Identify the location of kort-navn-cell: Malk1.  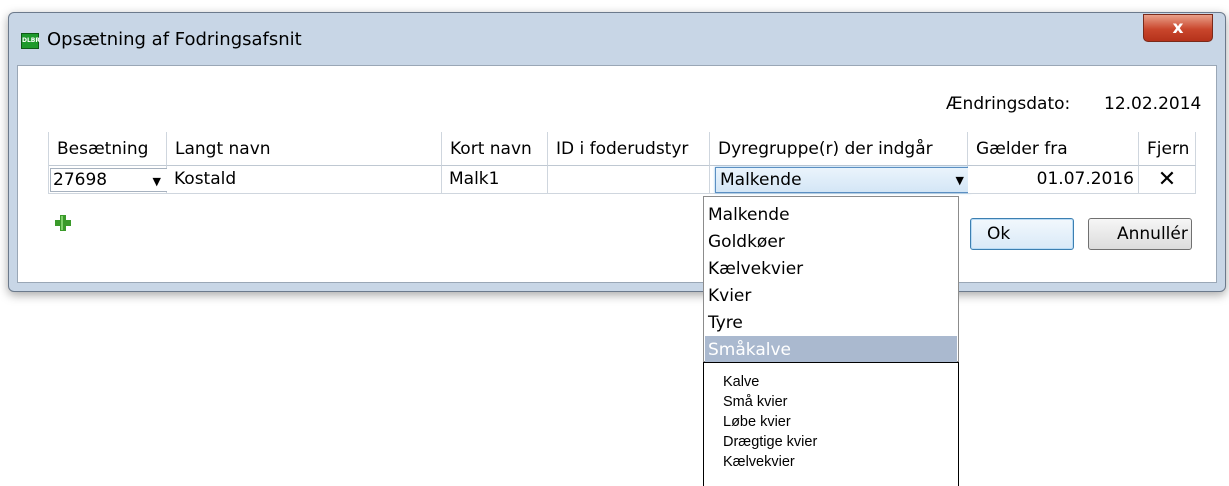
(495, 180).